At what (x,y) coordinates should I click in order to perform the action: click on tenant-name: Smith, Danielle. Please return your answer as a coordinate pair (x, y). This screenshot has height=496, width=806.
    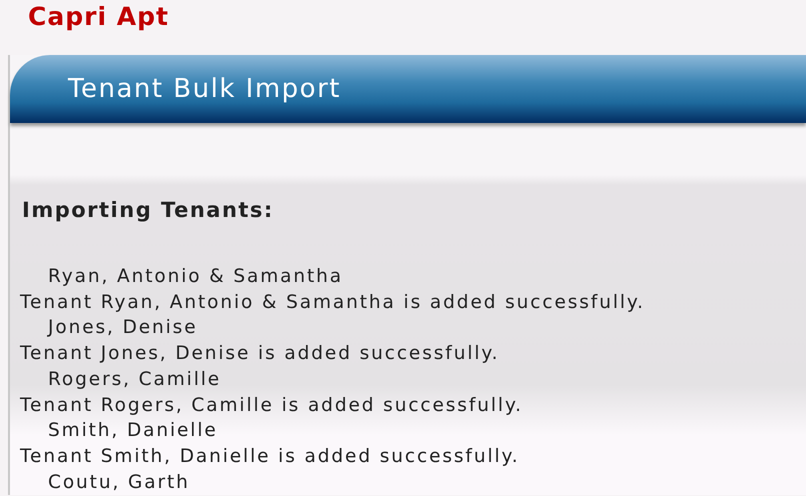
    Looking at the image, I should click on (133, 431).